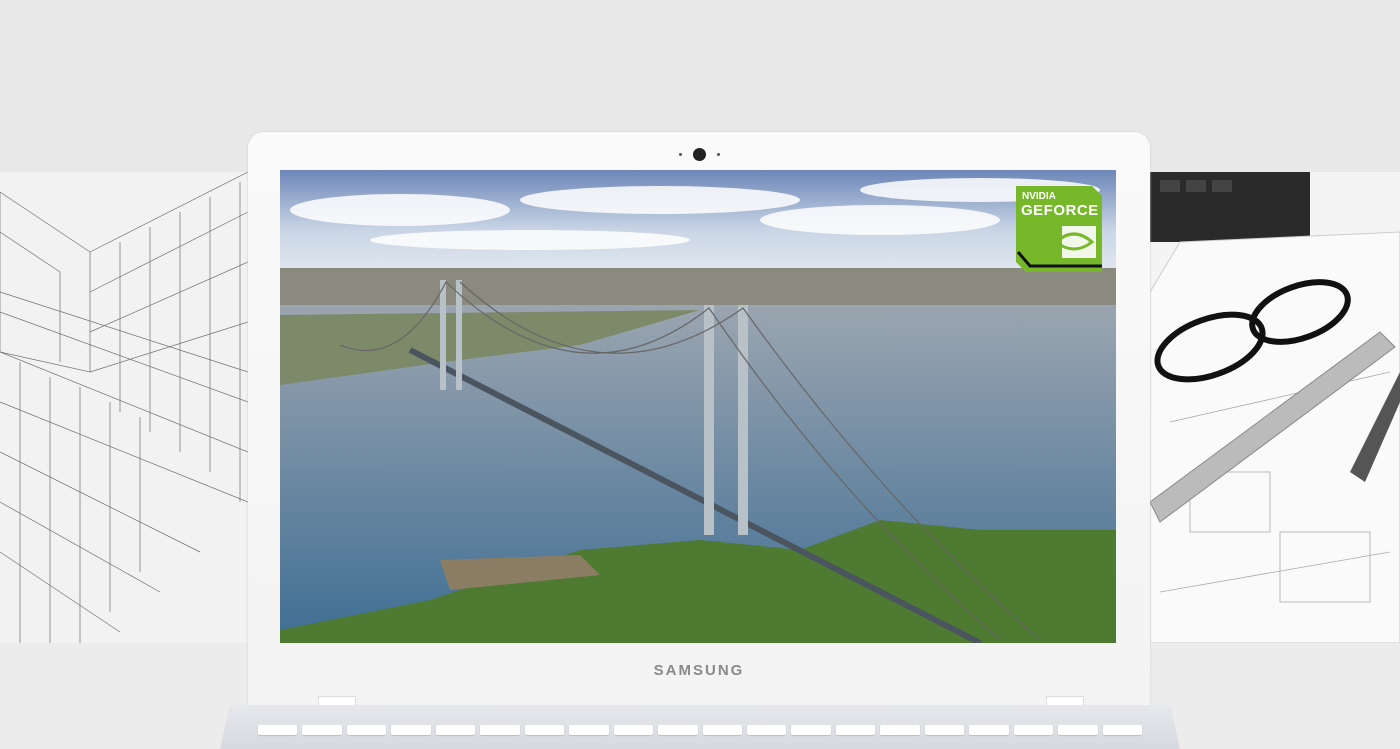 This screenshot has width=1400, height=749. I want to click on laptop-keyboard-deck, so click(700, 727).